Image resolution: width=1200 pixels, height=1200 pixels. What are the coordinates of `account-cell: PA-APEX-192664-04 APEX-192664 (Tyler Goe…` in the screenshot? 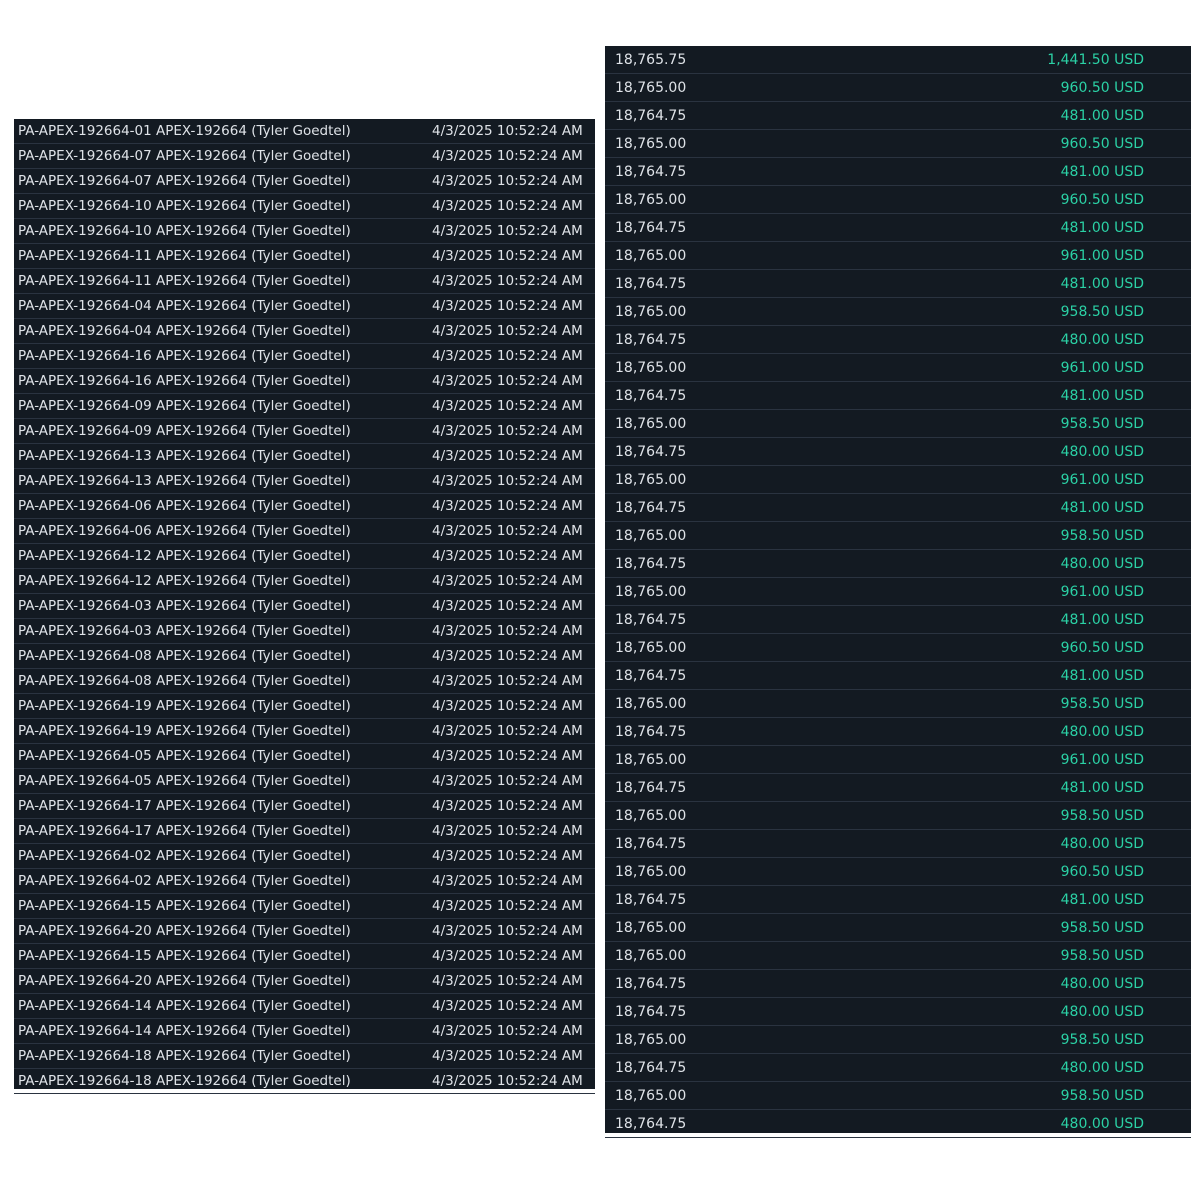 It's located at (184, 331).